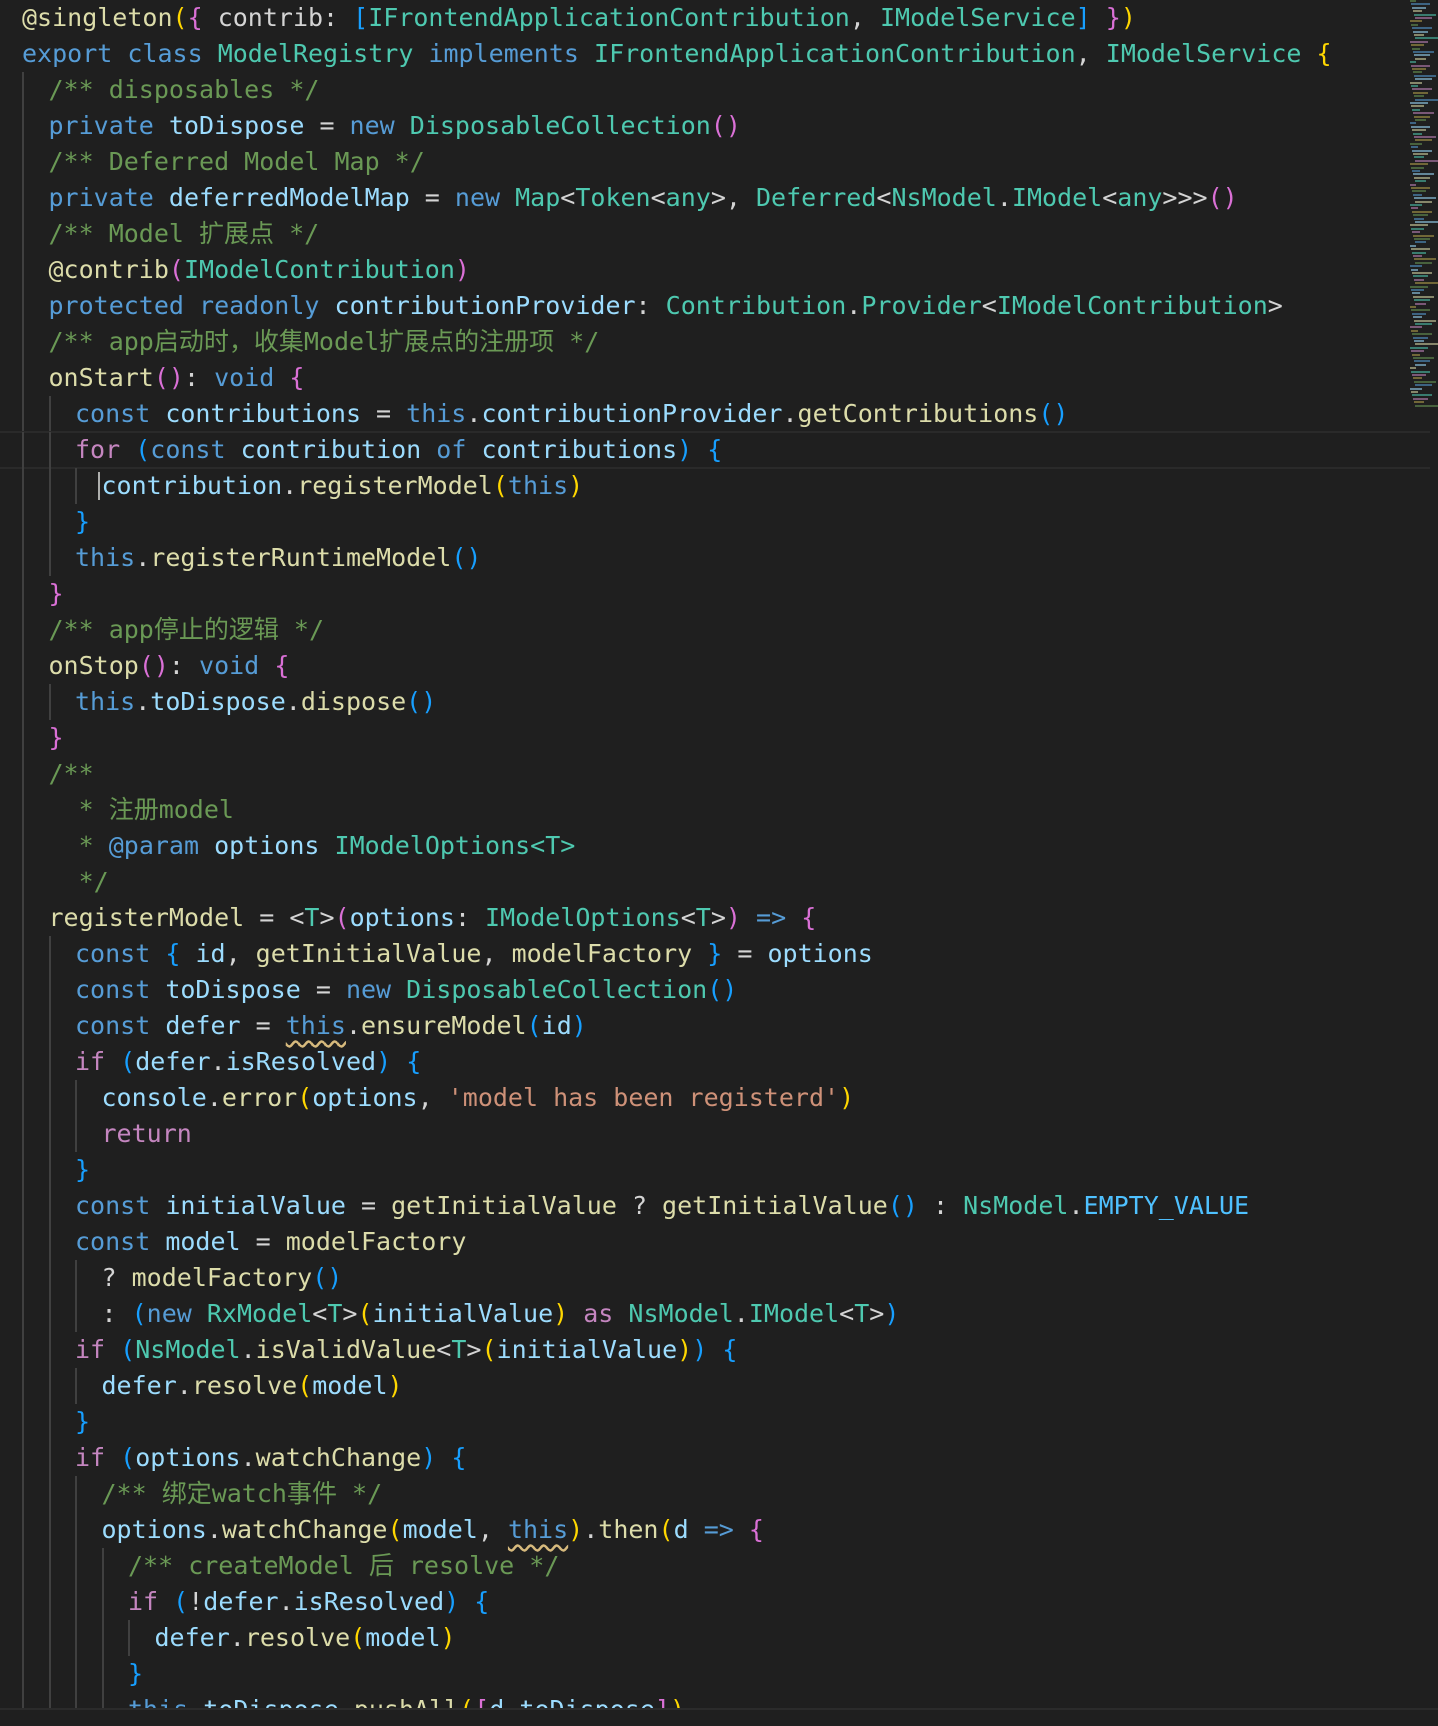 The image size is (1438, 1726). I want to click on code-token: >, so click(877, 1313).